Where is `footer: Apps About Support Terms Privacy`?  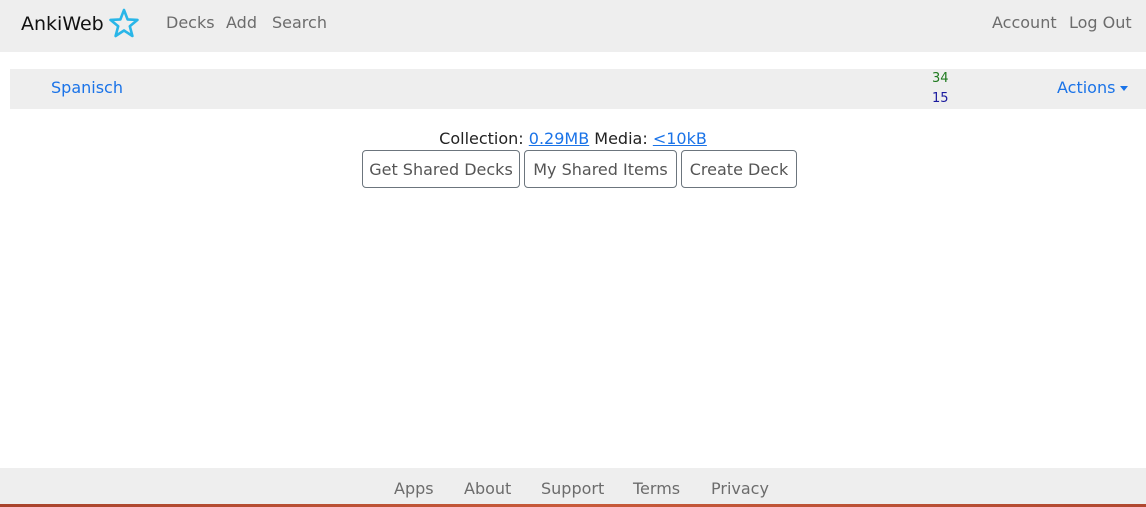 footer: Apps About Support Terms Privacy is located at coordinates (573, 486).